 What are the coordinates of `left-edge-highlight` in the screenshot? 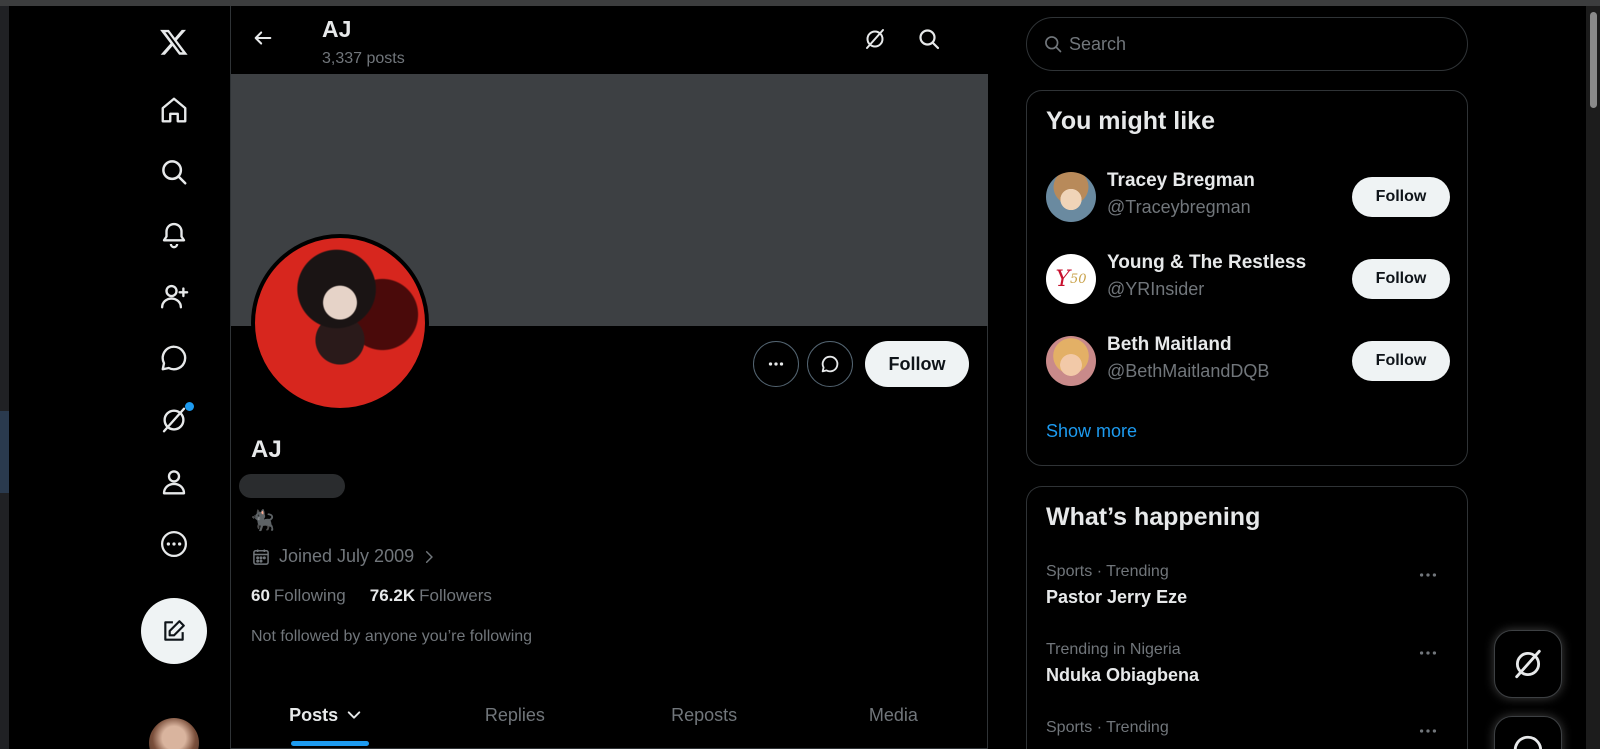 It's located at (4, 452).